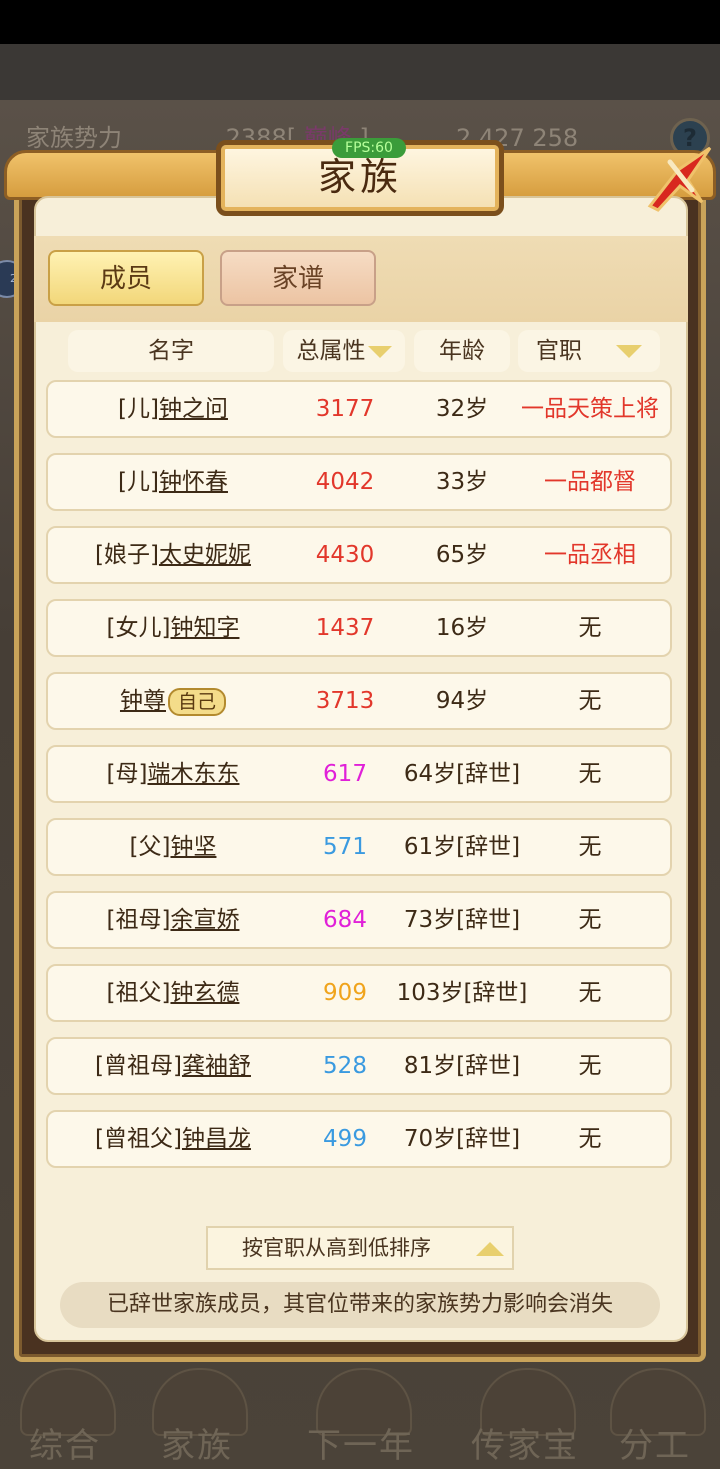 This screenshot has width=720, height=1469. Describe the element at coordinates (65, 1446) in the screenshot. I see `nav-label: 综合` at that location.